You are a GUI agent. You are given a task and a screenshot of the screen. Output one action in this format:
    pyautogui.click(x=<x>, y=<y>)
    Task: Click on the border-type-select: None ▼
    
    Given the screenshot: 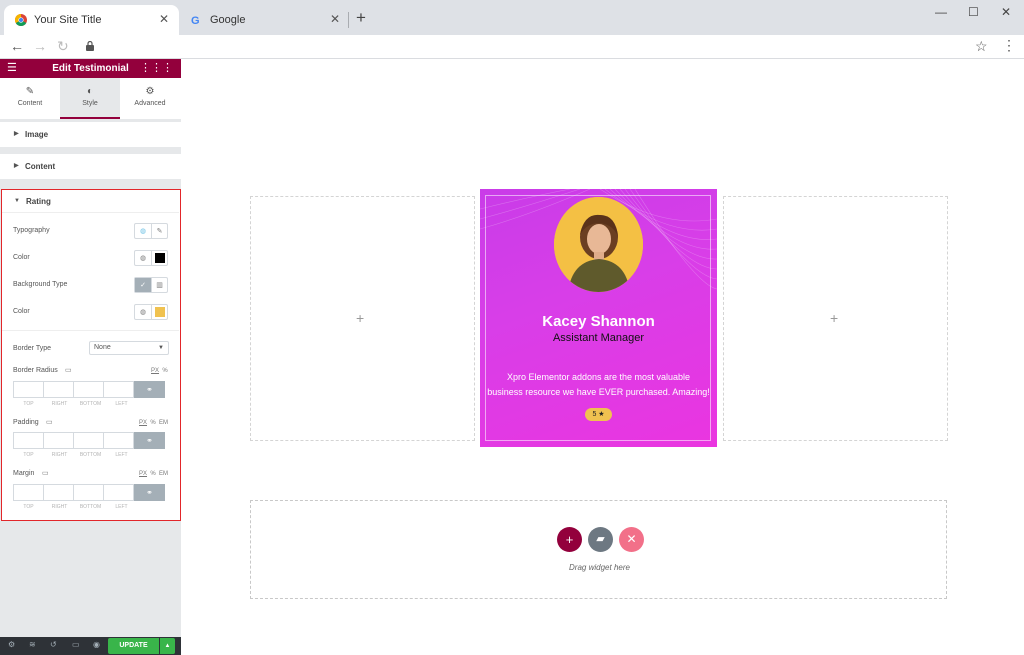 What is the action you would take?
    pyautogui.click(x=129, y=348)
    